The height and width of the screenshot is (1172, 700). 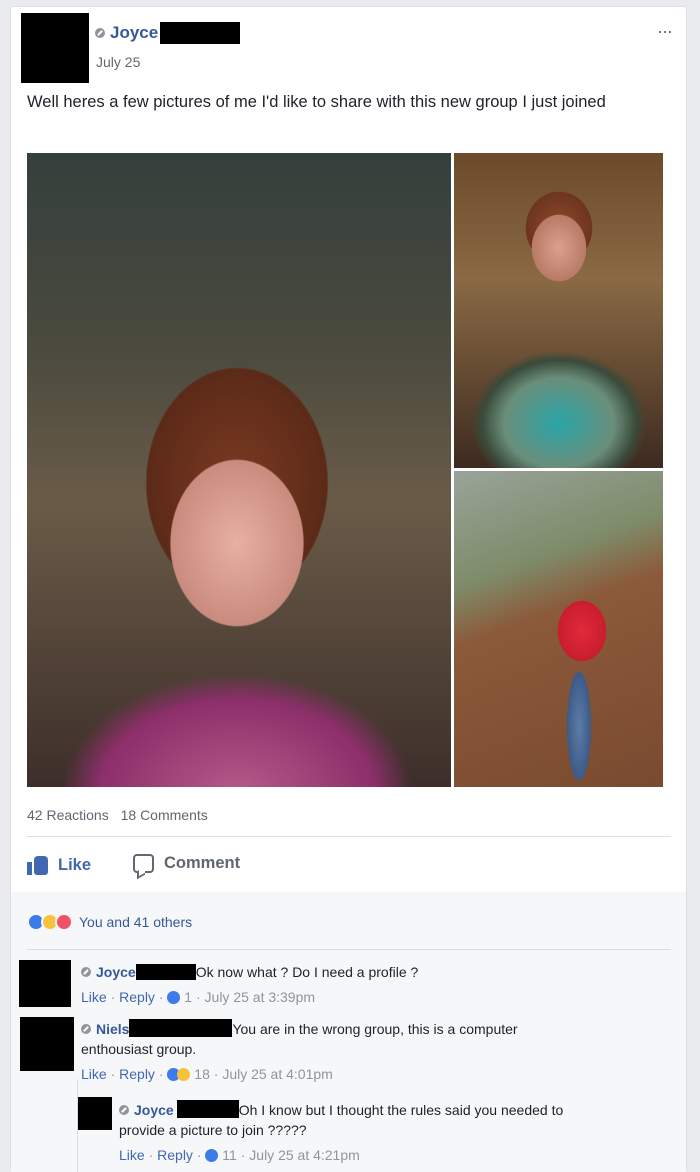 What do you see at coordinates (136, 922) in the screenshot?
I see `reactions-summary-text: You and 41 others` at bounding box center [136, 922].